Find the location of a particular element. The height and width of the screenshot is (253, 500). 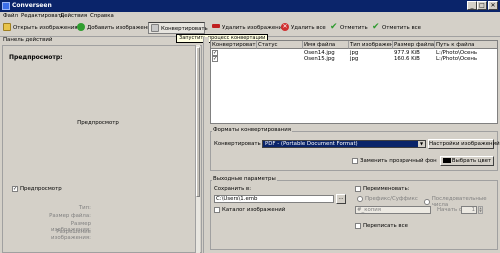

transparent-bg-checkbox is located at coordinates (355, 161).